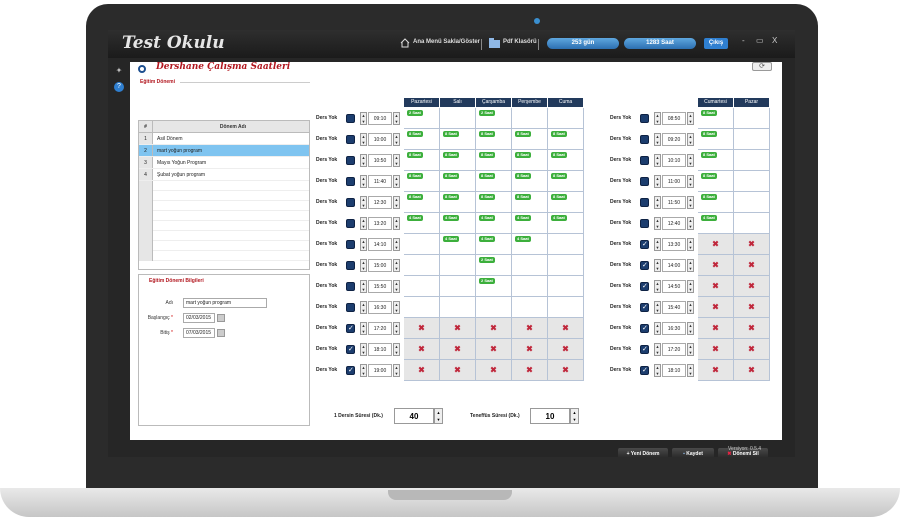 This screenshot has width=900, height=517. I want to click on menu-toggle-button: Ana Menü Sakla/Göster, so click(446, 42).